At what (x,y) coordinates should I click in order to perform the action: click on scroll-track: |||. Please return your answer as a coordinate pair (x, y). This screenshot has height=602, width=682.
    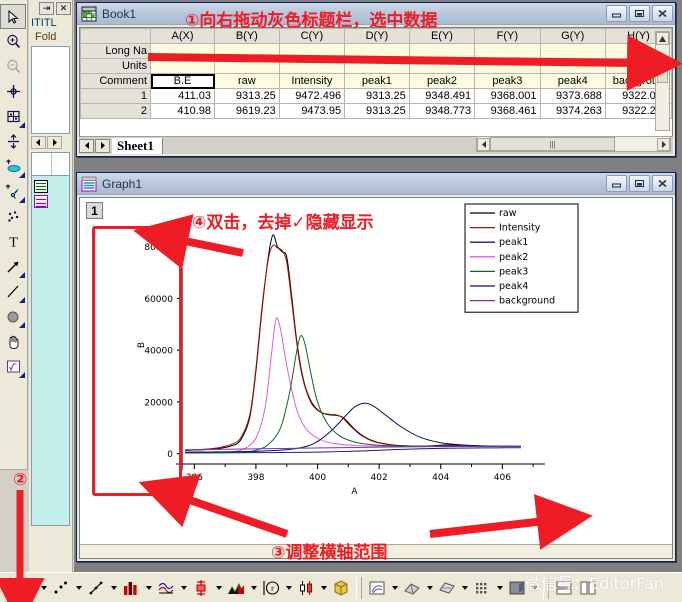
    Looking at the image, I should click on (573, 144).